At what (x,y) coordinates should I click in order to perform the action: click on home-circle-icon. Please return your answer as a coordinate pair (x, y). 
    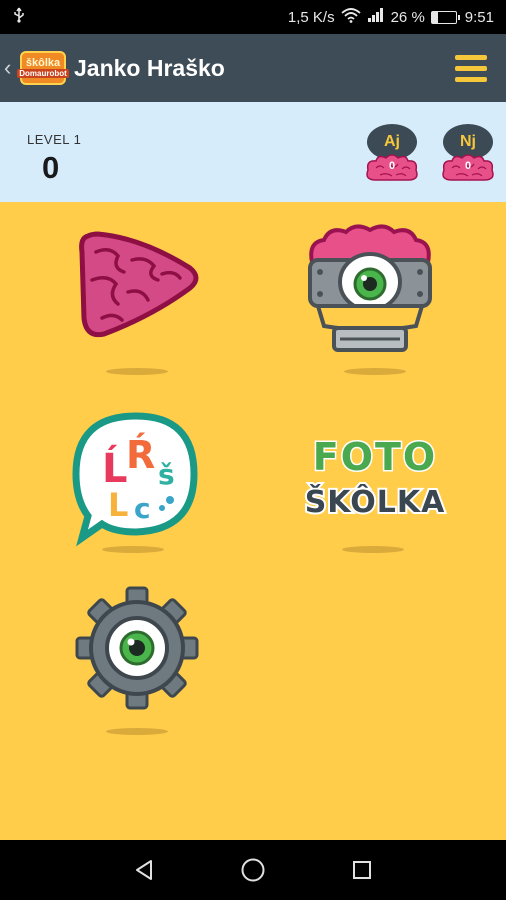
    Looking at the image, I should click on (253, 870).